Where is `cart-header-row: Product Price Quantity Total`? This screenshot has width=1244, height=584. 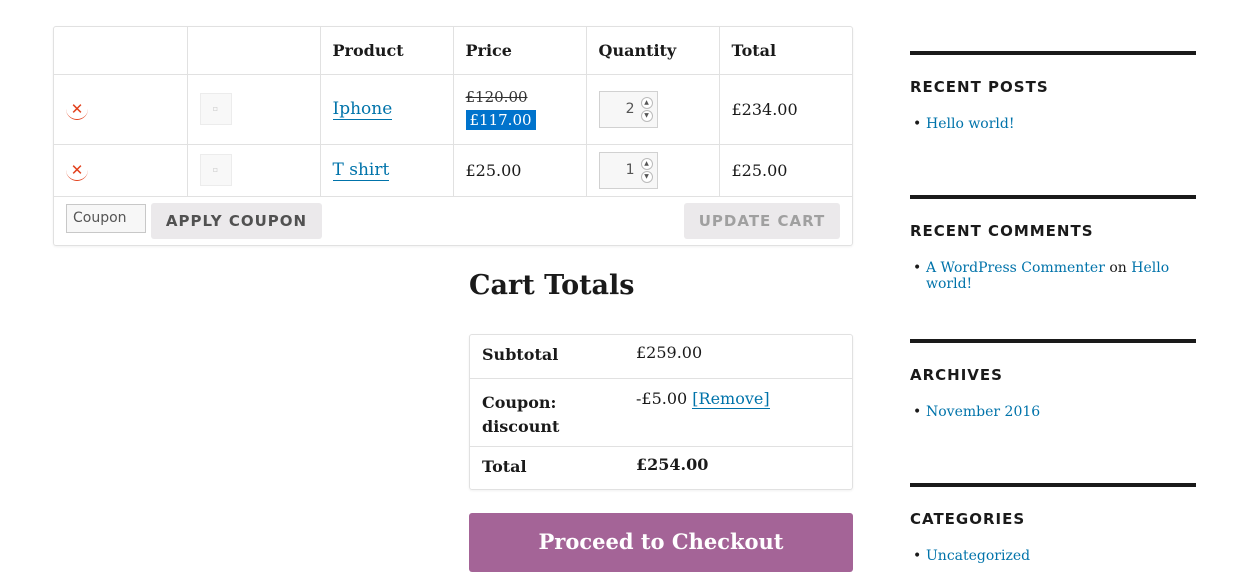
cart-header-row: Product Price Quantity Total is located at coordinates (453, 51).